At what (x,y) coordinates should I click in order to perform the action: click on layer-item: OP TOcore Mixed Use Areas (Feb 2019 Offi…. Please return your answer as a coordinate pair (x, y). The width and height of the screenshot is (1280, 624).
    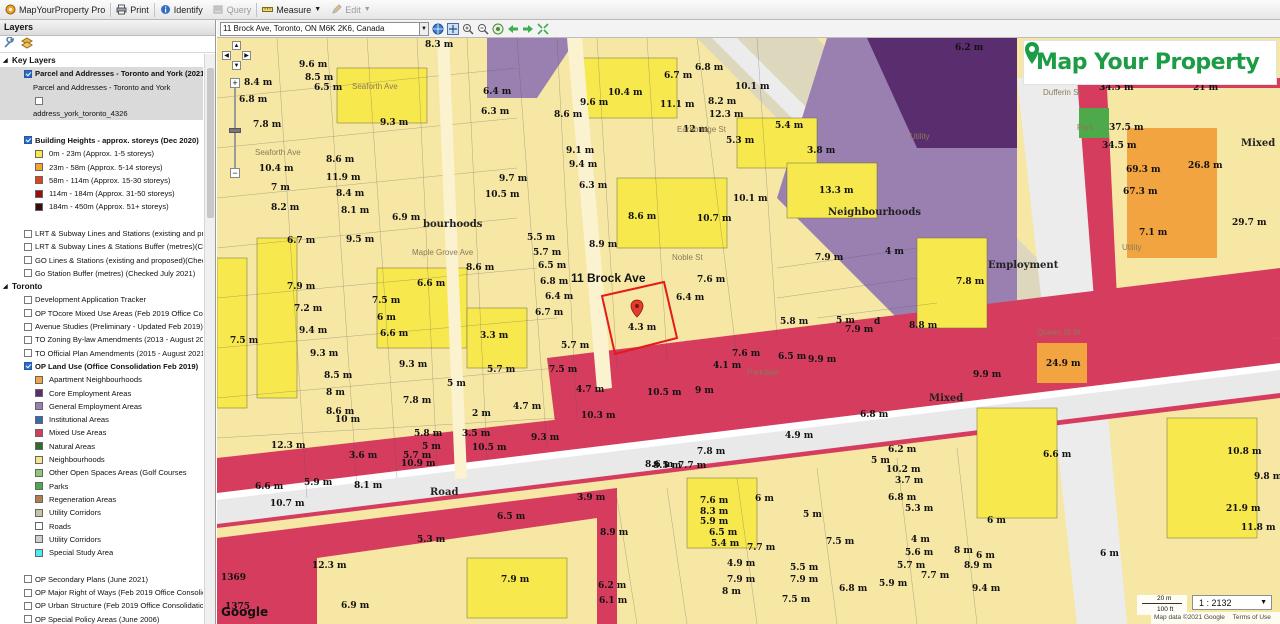
    Looking at the image, I should click on (101, 313).